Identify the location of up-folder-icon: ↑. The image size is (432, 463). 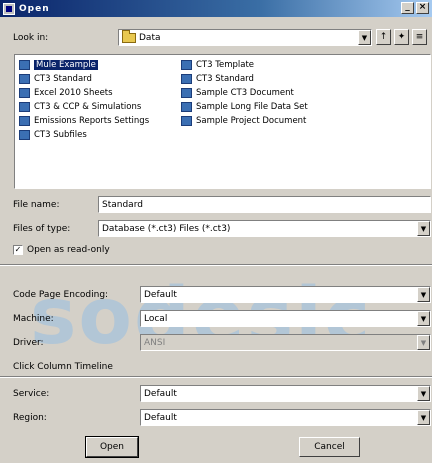
(383, 37).